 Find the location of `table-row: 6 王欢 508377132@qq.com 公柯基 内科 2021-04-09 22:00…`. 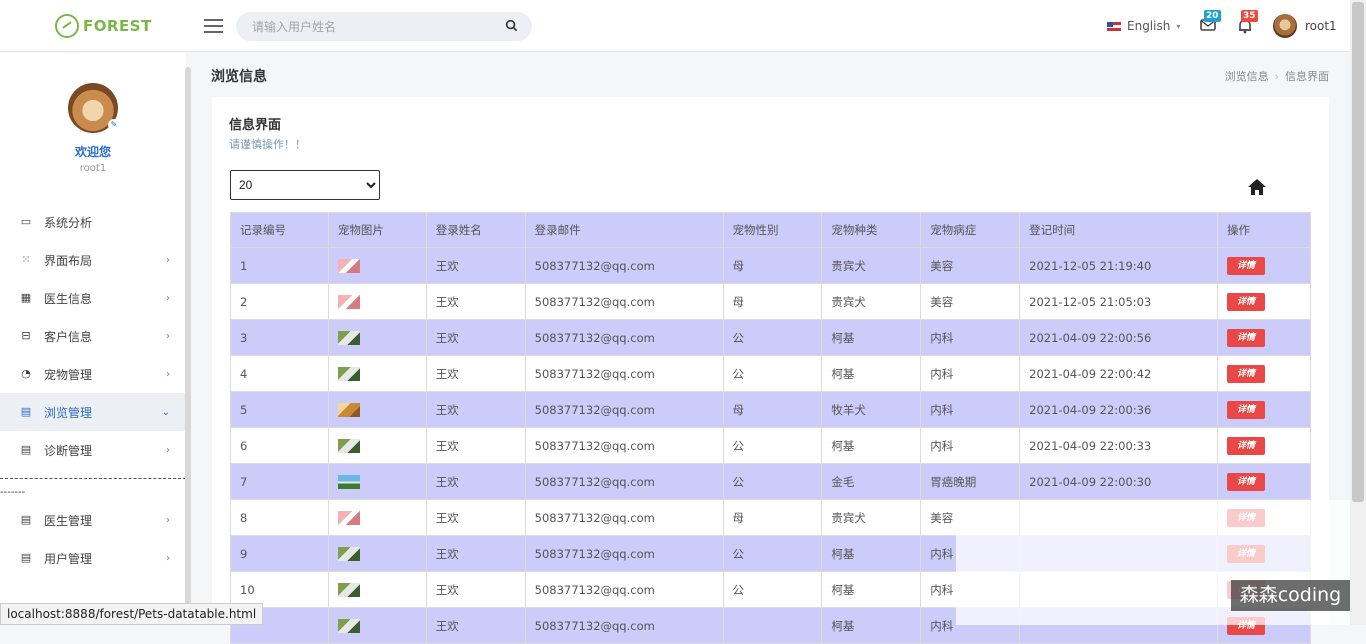

table-row: 6 王欢 508377132@qq.com 公柯基 内科 2021-04-09 22:00… is located at coordinates (771, 445).